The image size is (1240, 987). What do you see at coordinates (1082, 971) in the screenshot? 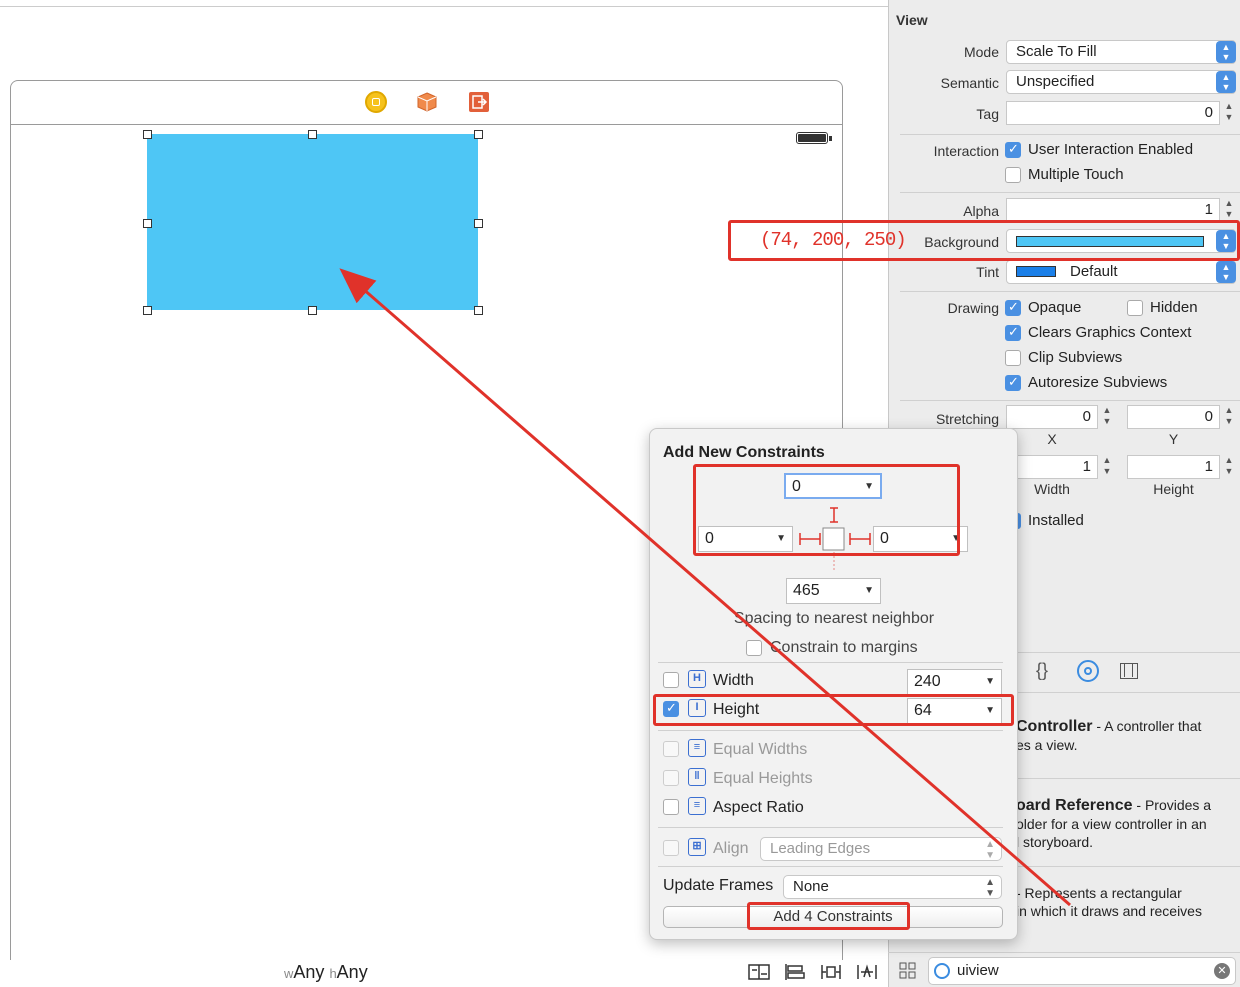
I see `library-search-field: uiview ✕` at bounding box center [1082, 971].